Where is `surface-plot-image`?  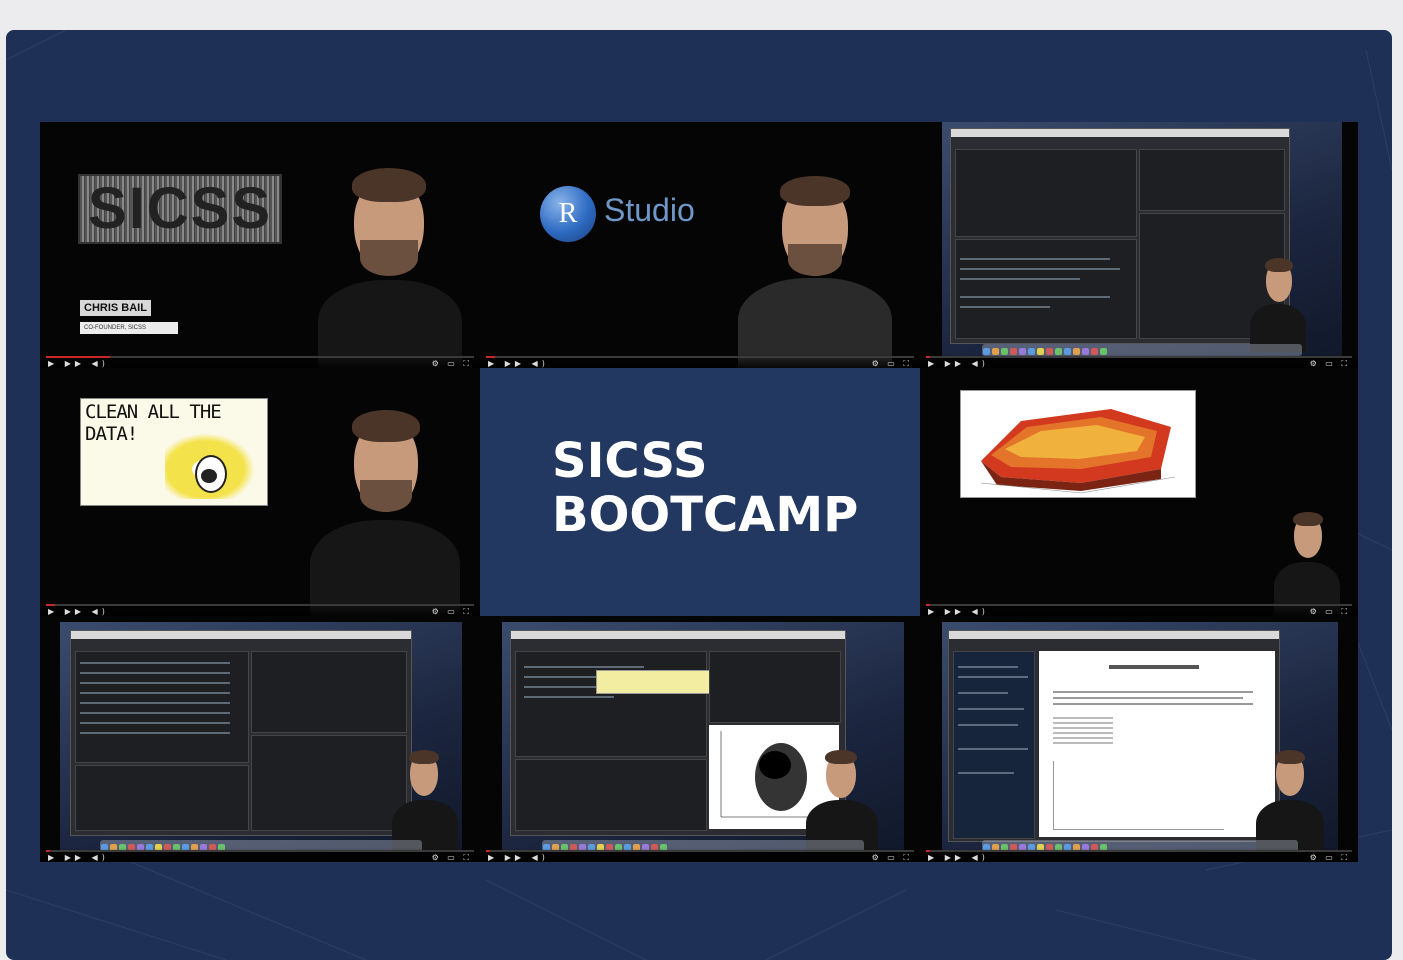
surface-plot-image is located at coordinates (1078, 444).